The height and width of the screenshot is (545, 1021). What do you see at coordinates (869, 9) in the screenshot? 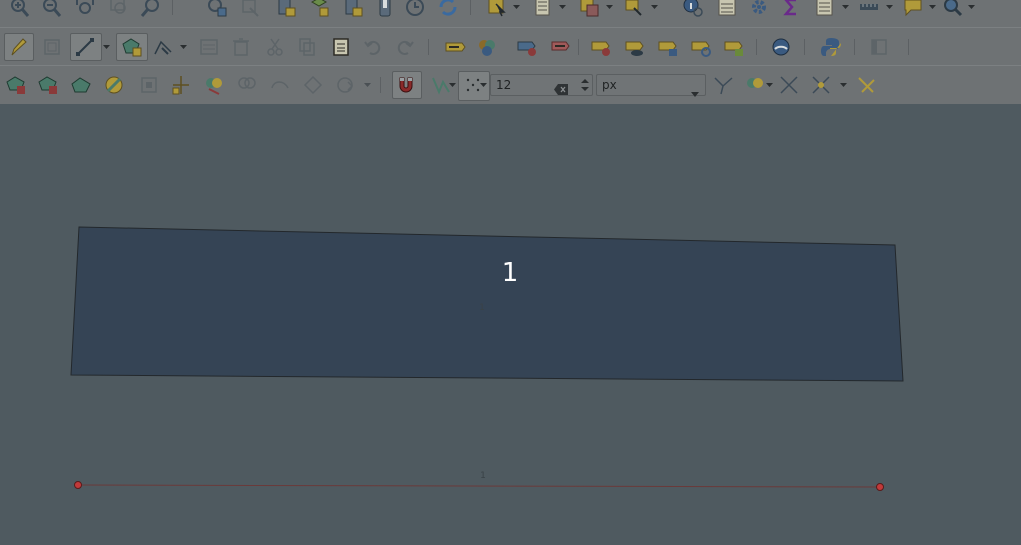
I see `measure-icon` at bounding box center [869, 9].